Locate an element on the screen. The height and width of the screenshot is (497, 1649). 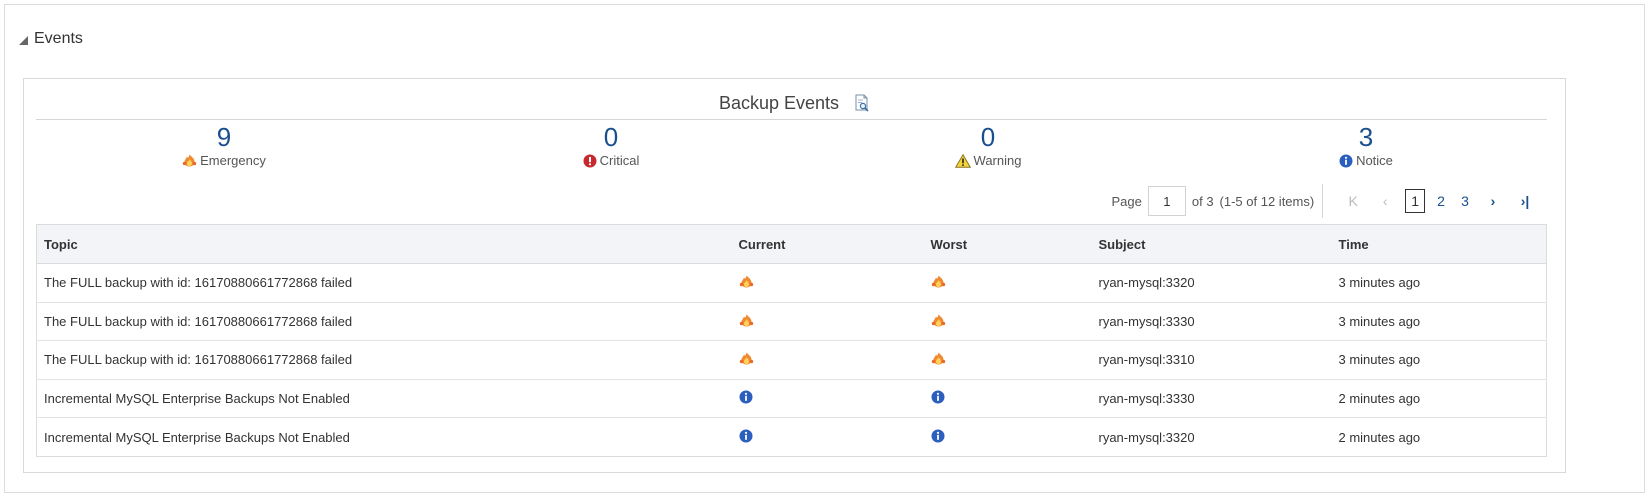
page-2-button: 2 is located at coordinates (1441, 201).